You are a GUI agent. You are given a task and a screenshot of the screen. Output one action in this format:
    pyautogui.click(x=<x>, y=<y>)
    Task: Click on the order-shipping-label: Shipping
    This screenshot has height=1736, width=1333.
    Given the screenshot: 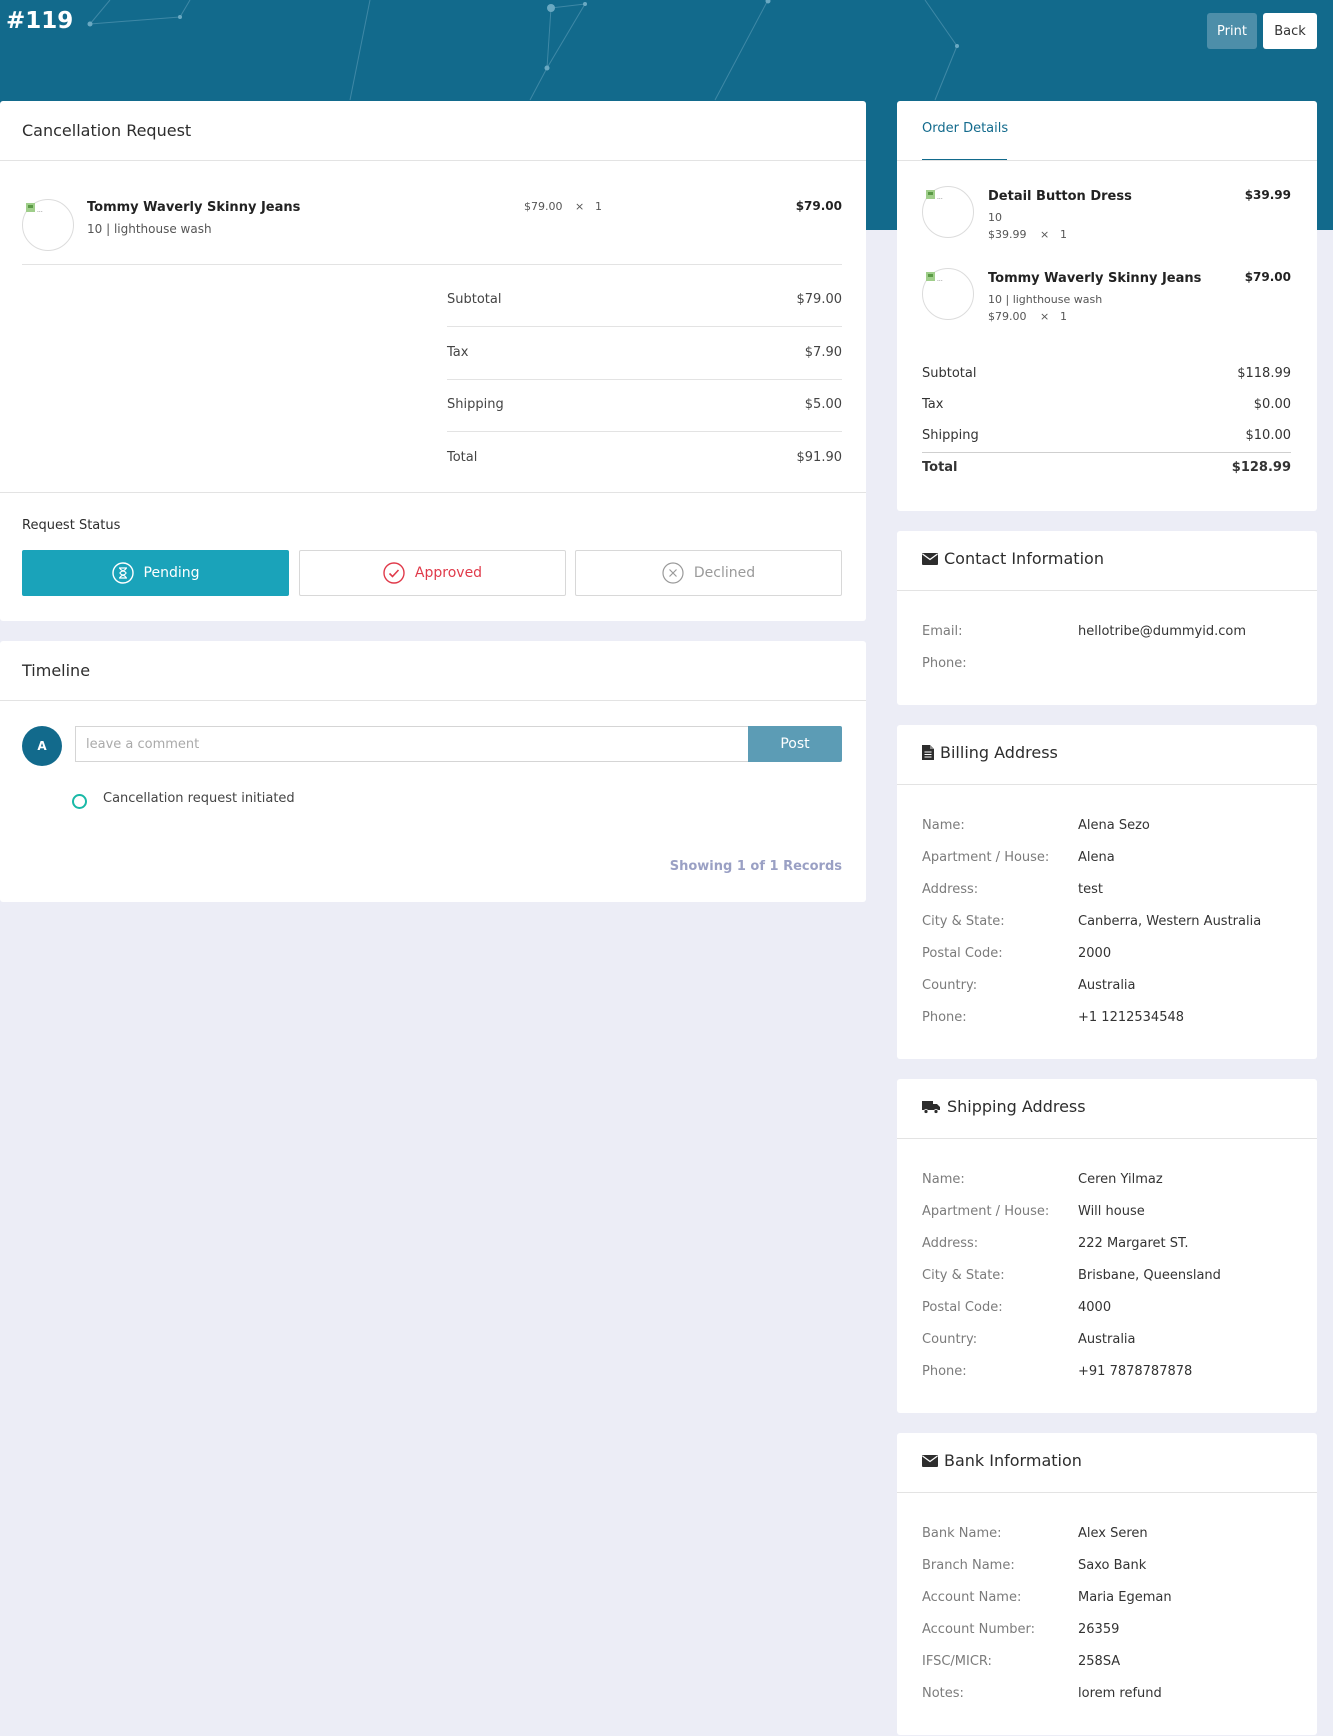 What is the action you would take?
    pyautogui.click(x=950, y=435)
    